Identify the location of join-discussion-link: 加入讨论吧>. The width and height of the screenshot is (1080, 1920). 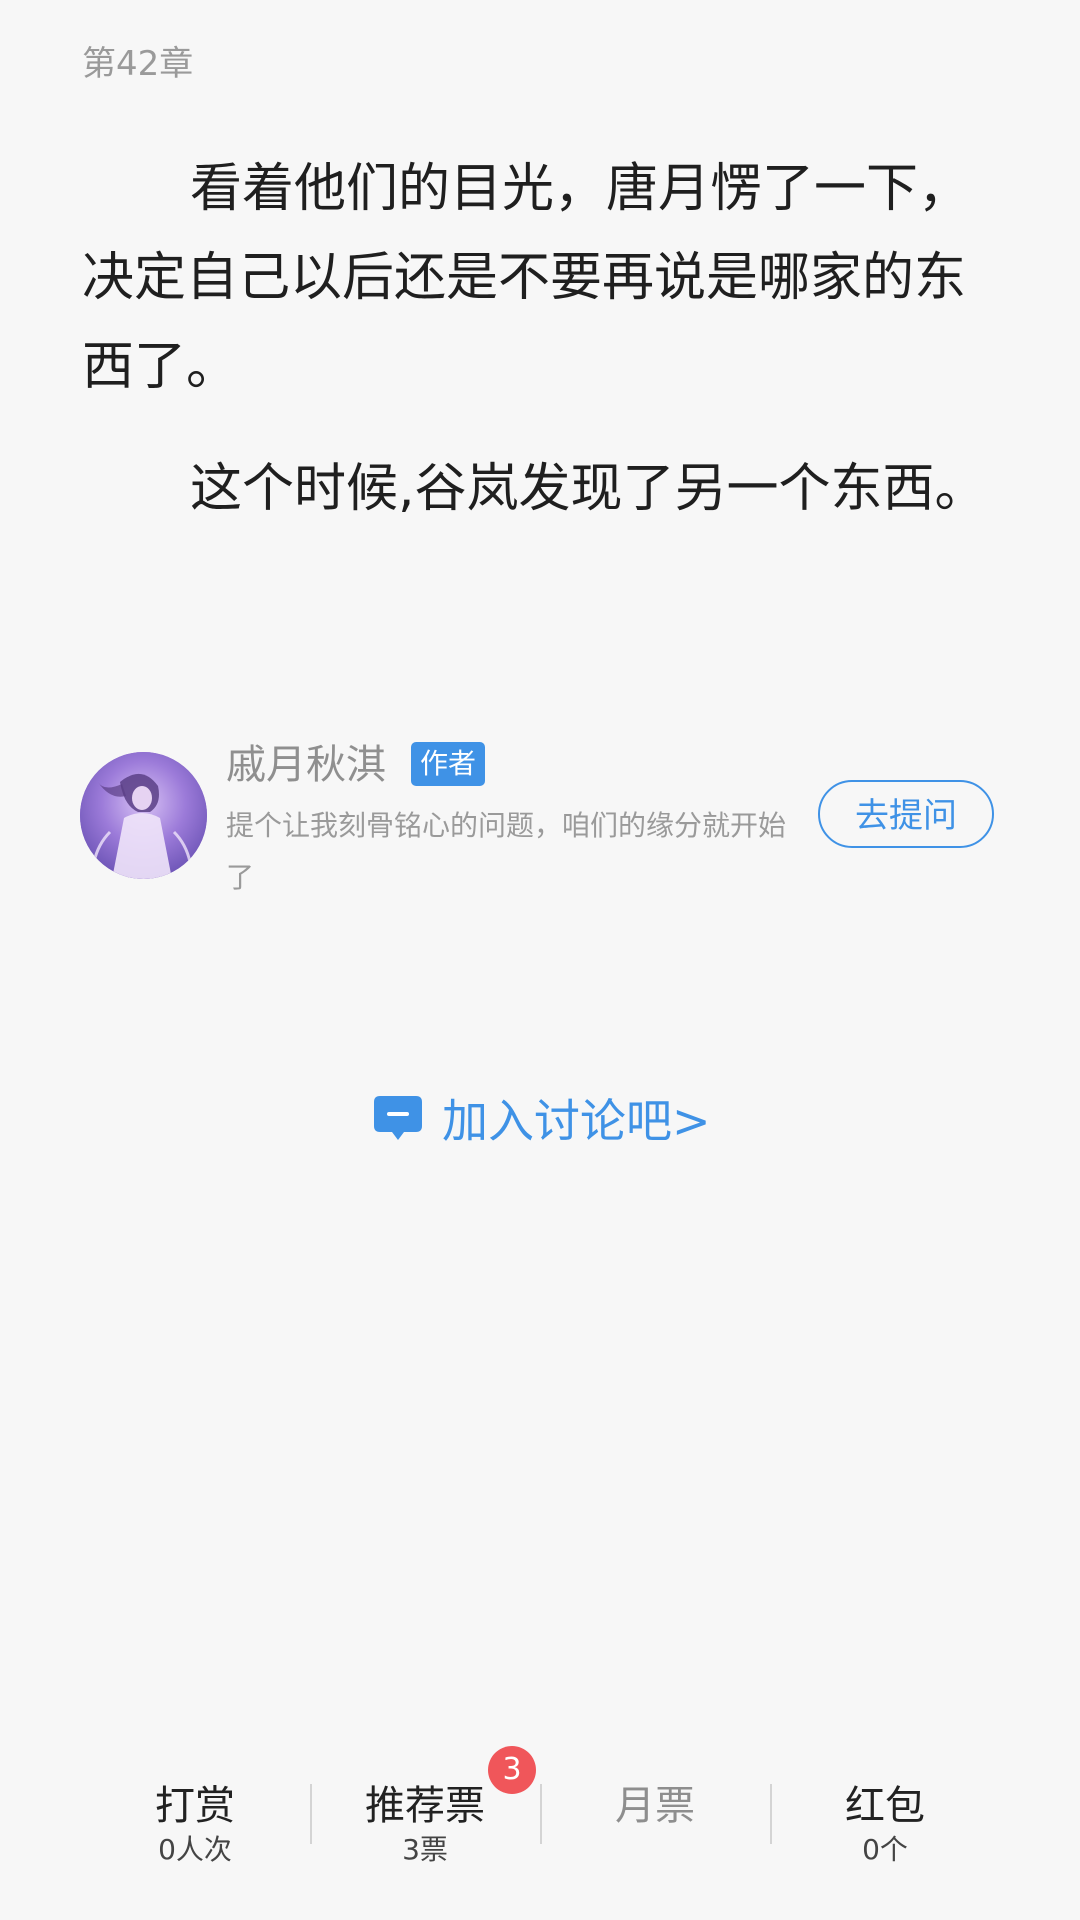
(541, 1118).